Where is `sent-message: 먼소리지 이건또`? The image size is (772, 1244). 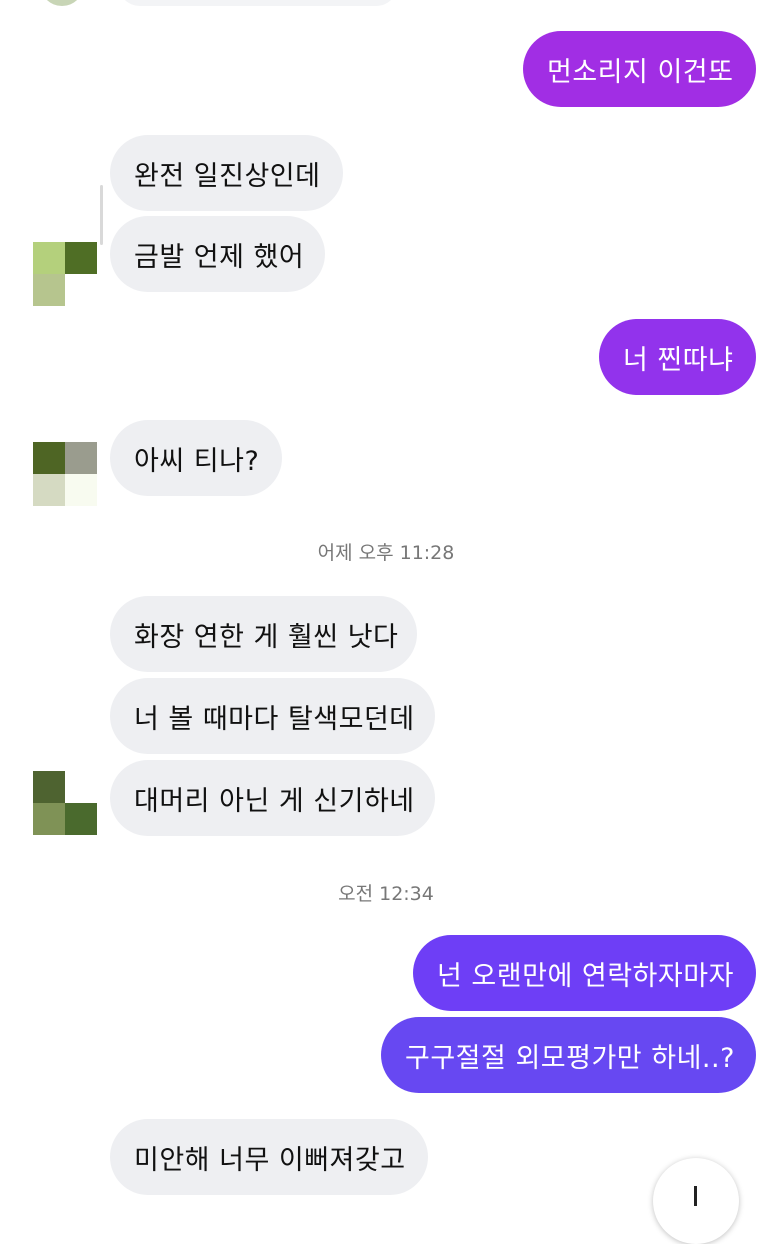 sent-message: 먼소리지 이건또 is located at coordinates (639, 69).